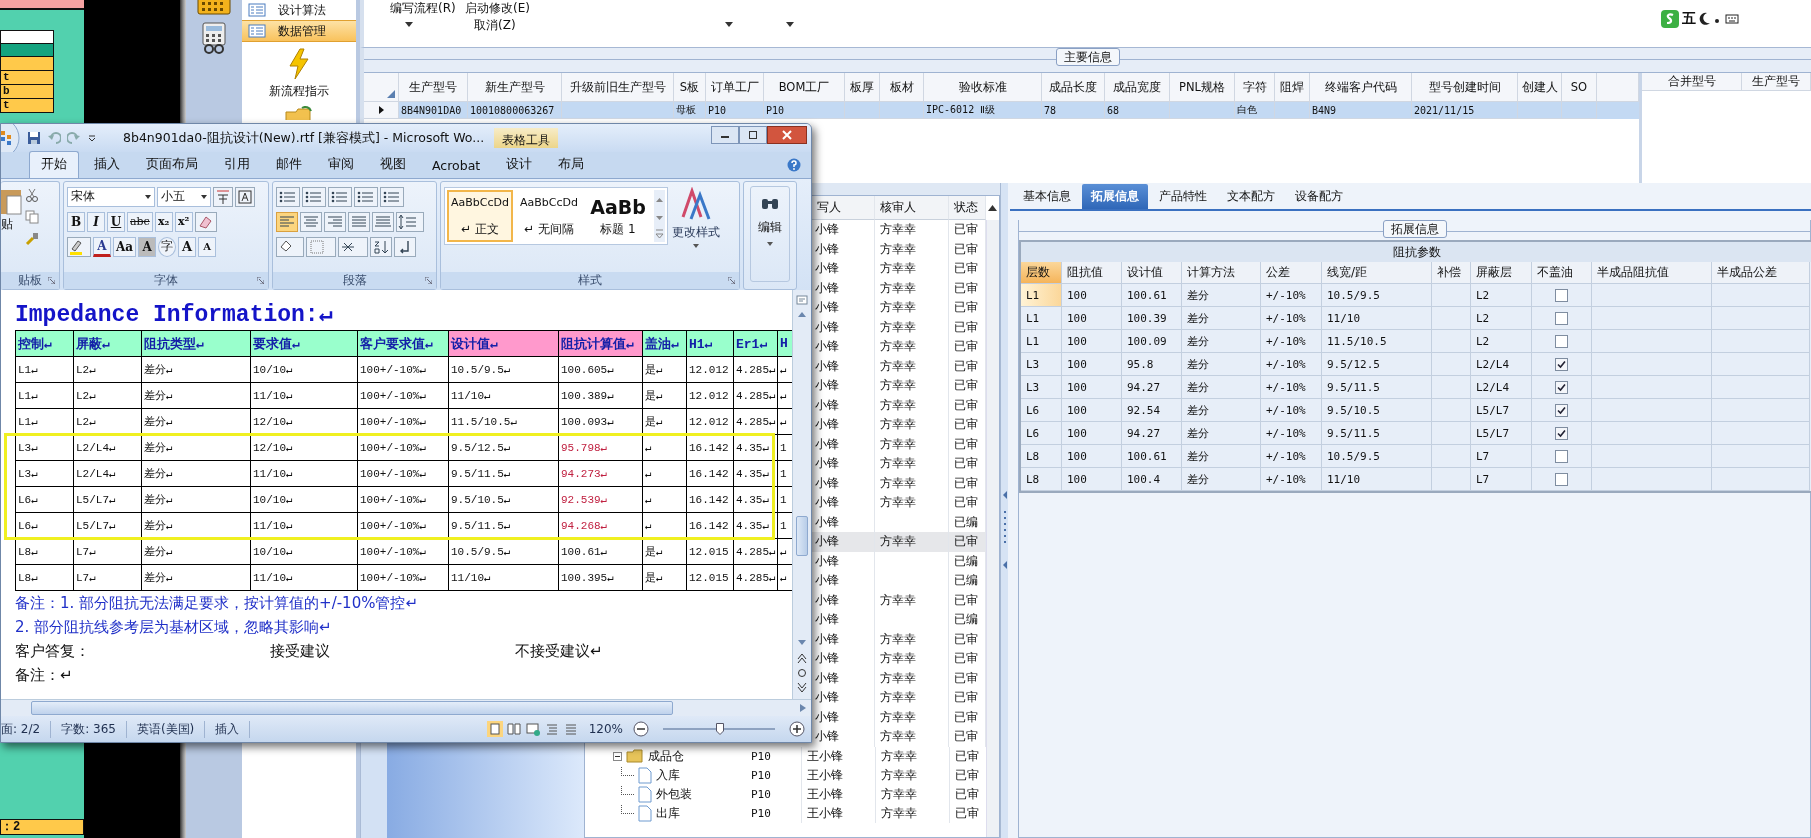  What do you see at coordinates (690, 87) in the screenshot?
I see `column-header: S板` at bounding box center [690, 87].